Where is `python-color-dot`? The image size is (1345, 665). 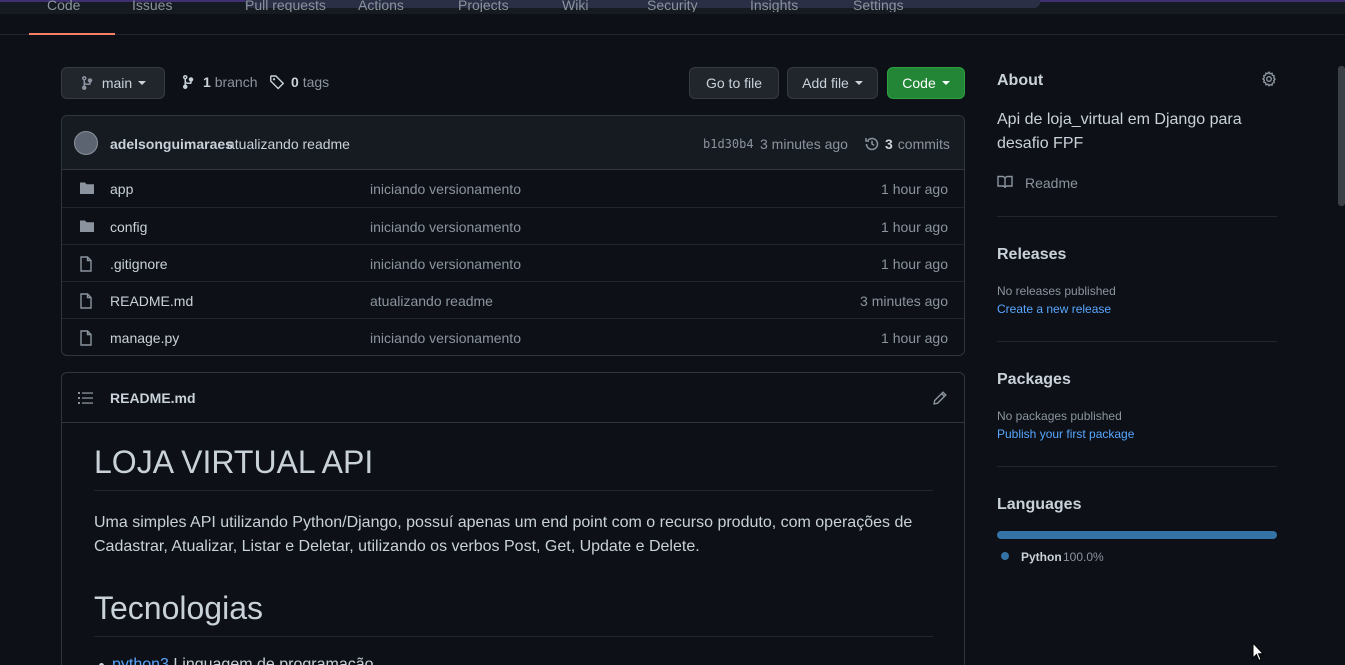
python-color-dot is located at coordinates (1005, 556).